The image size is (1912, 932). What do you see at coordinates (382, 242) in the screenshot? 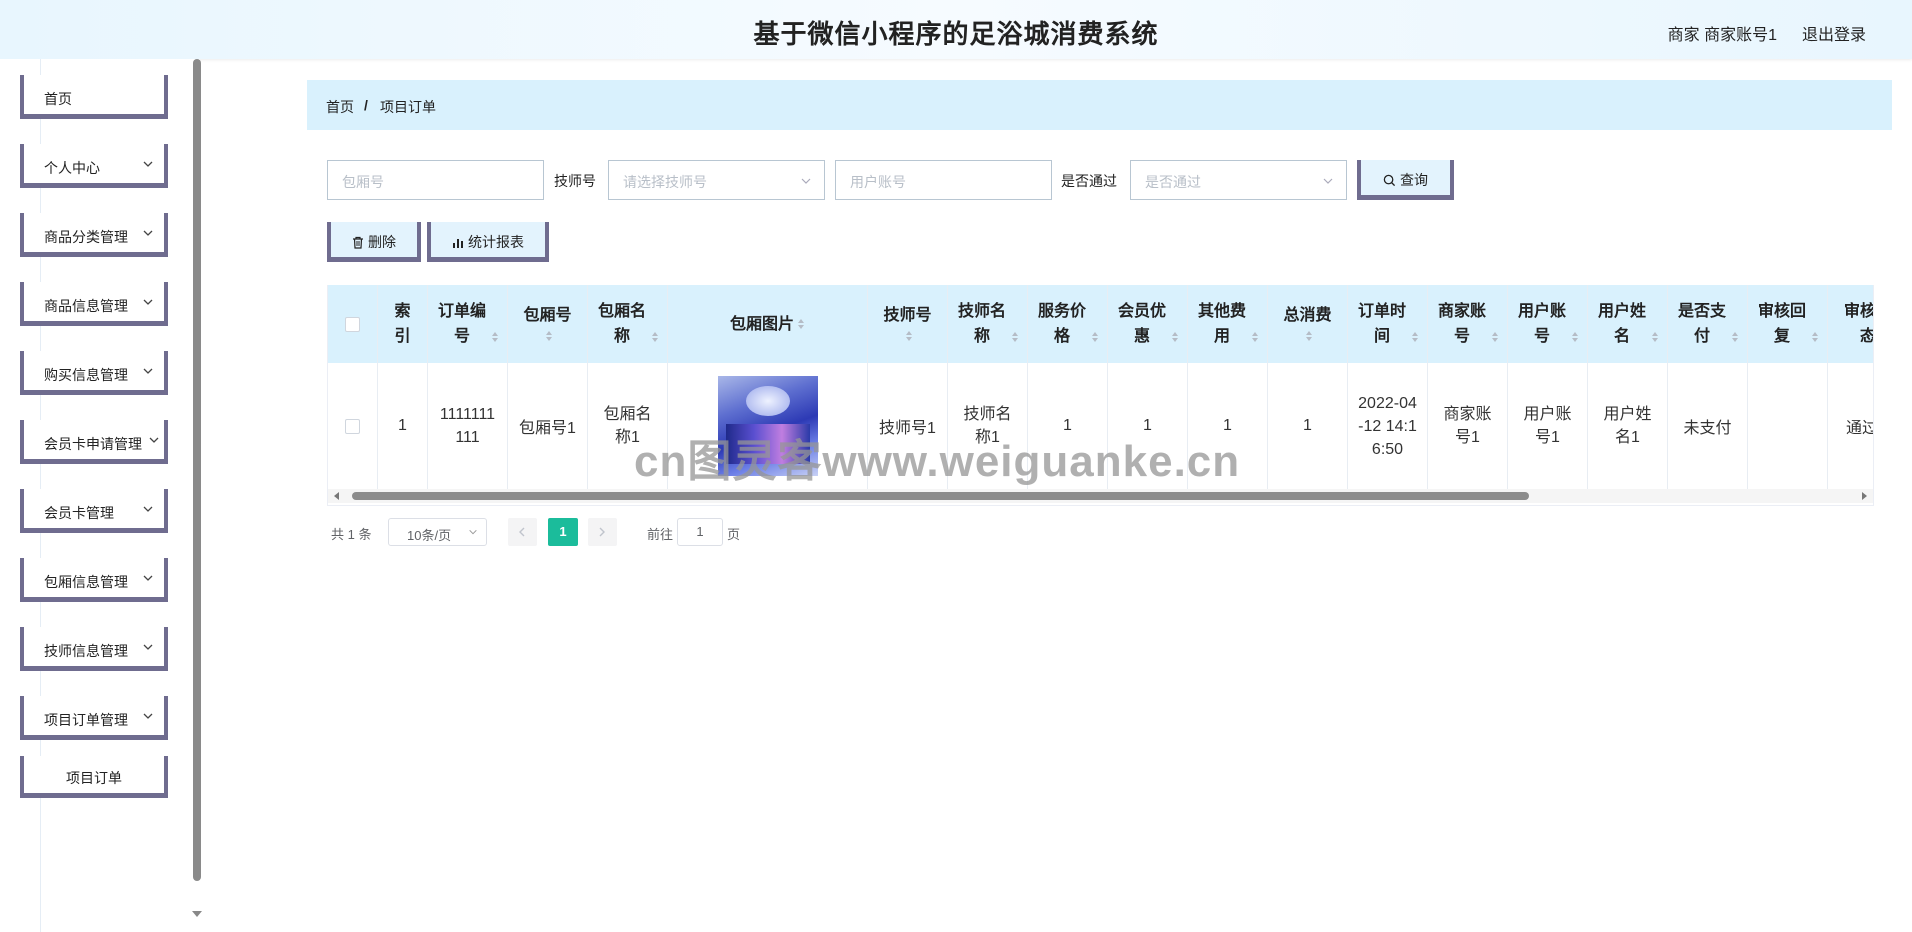
I see `delete-button-label: 删除` at bounding box center [382, 242].